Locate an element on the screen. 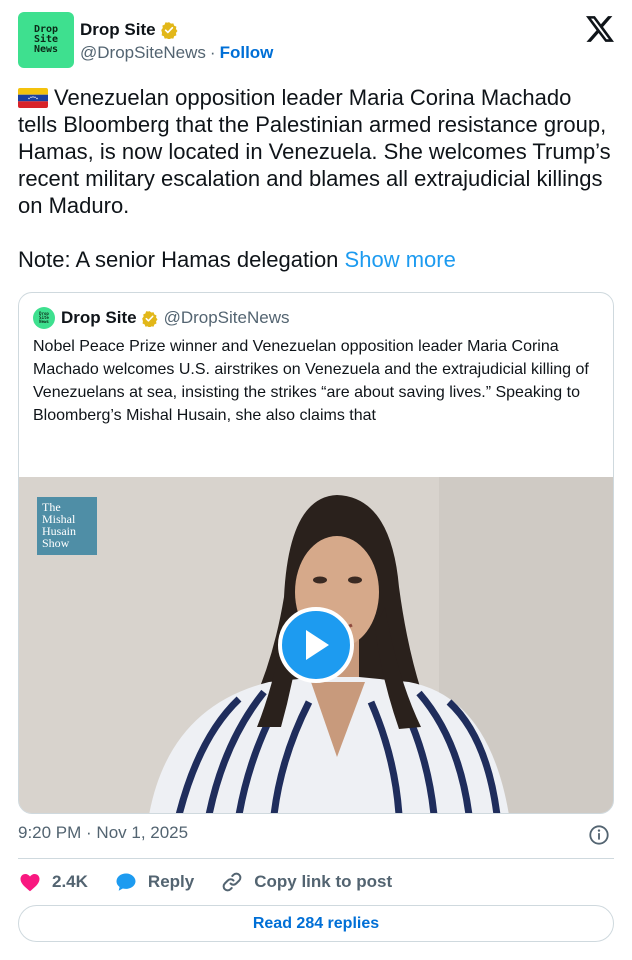 This screenshot has height=960, width=632. tweet-timestamp: 9:20 PM · Nov 1, 2025 is located at coordinates (103, 833).